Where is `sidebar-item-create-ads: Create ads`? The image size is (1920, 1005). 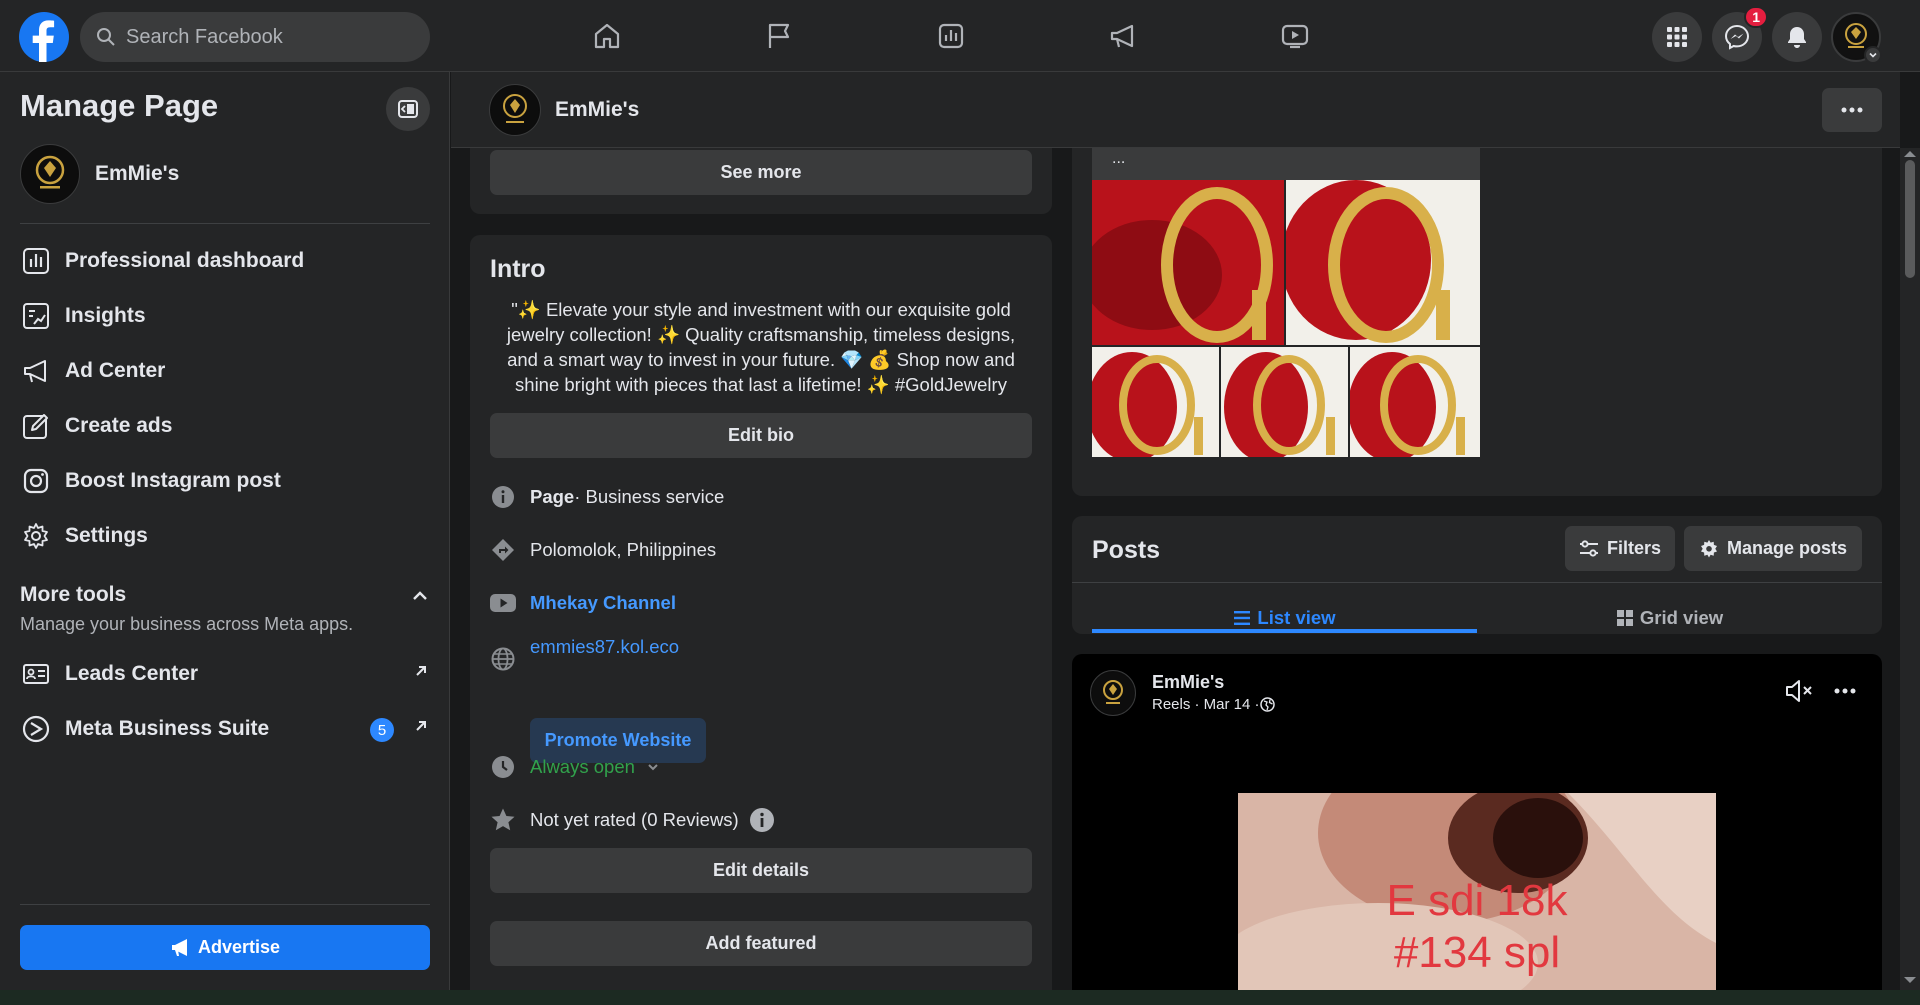
sidebar-item-create-ads: Create ads is located at coordinates (225, 426).